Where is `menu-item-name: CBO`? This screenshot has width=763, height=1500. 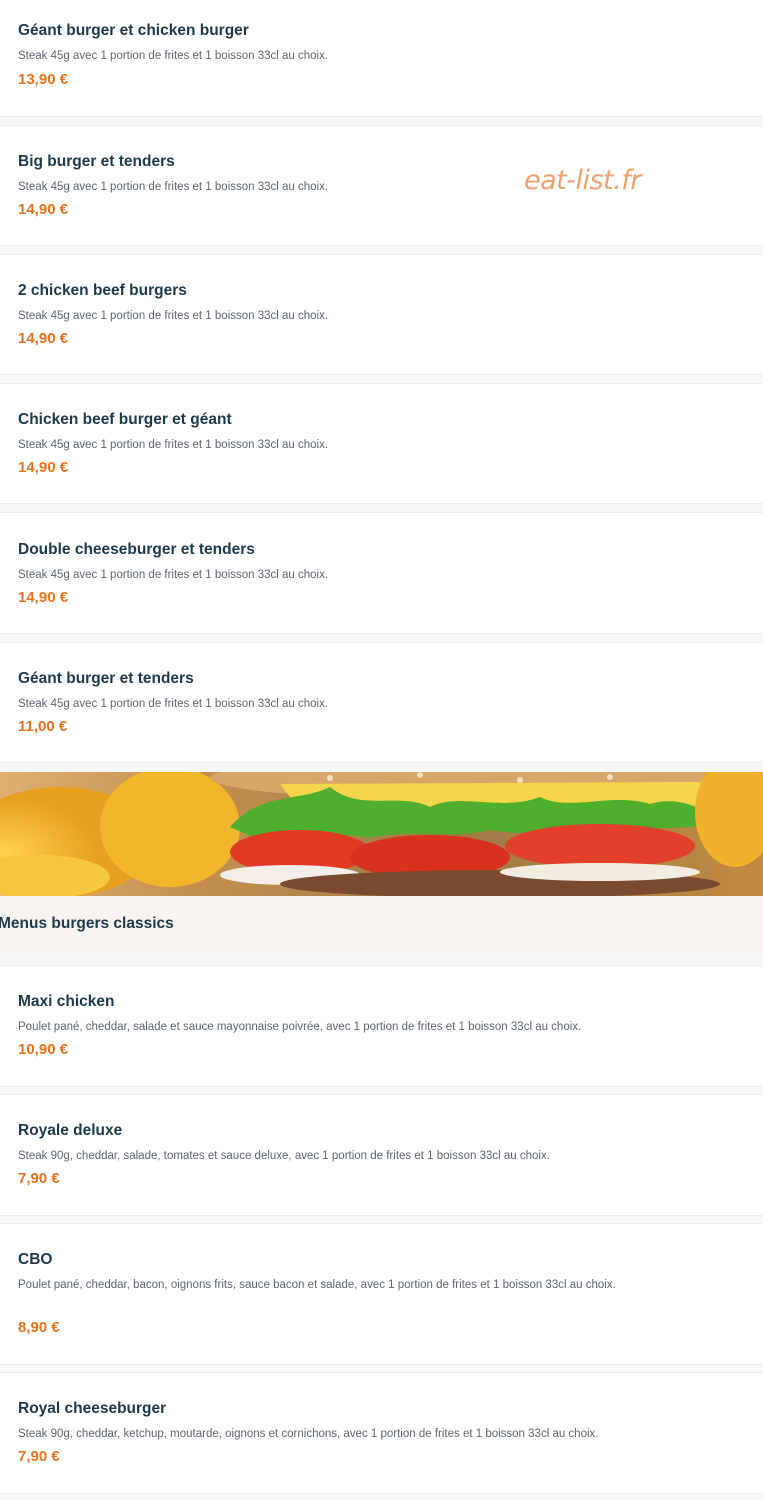
menu-item-name: CBO is located at coordinates (35, 1259).